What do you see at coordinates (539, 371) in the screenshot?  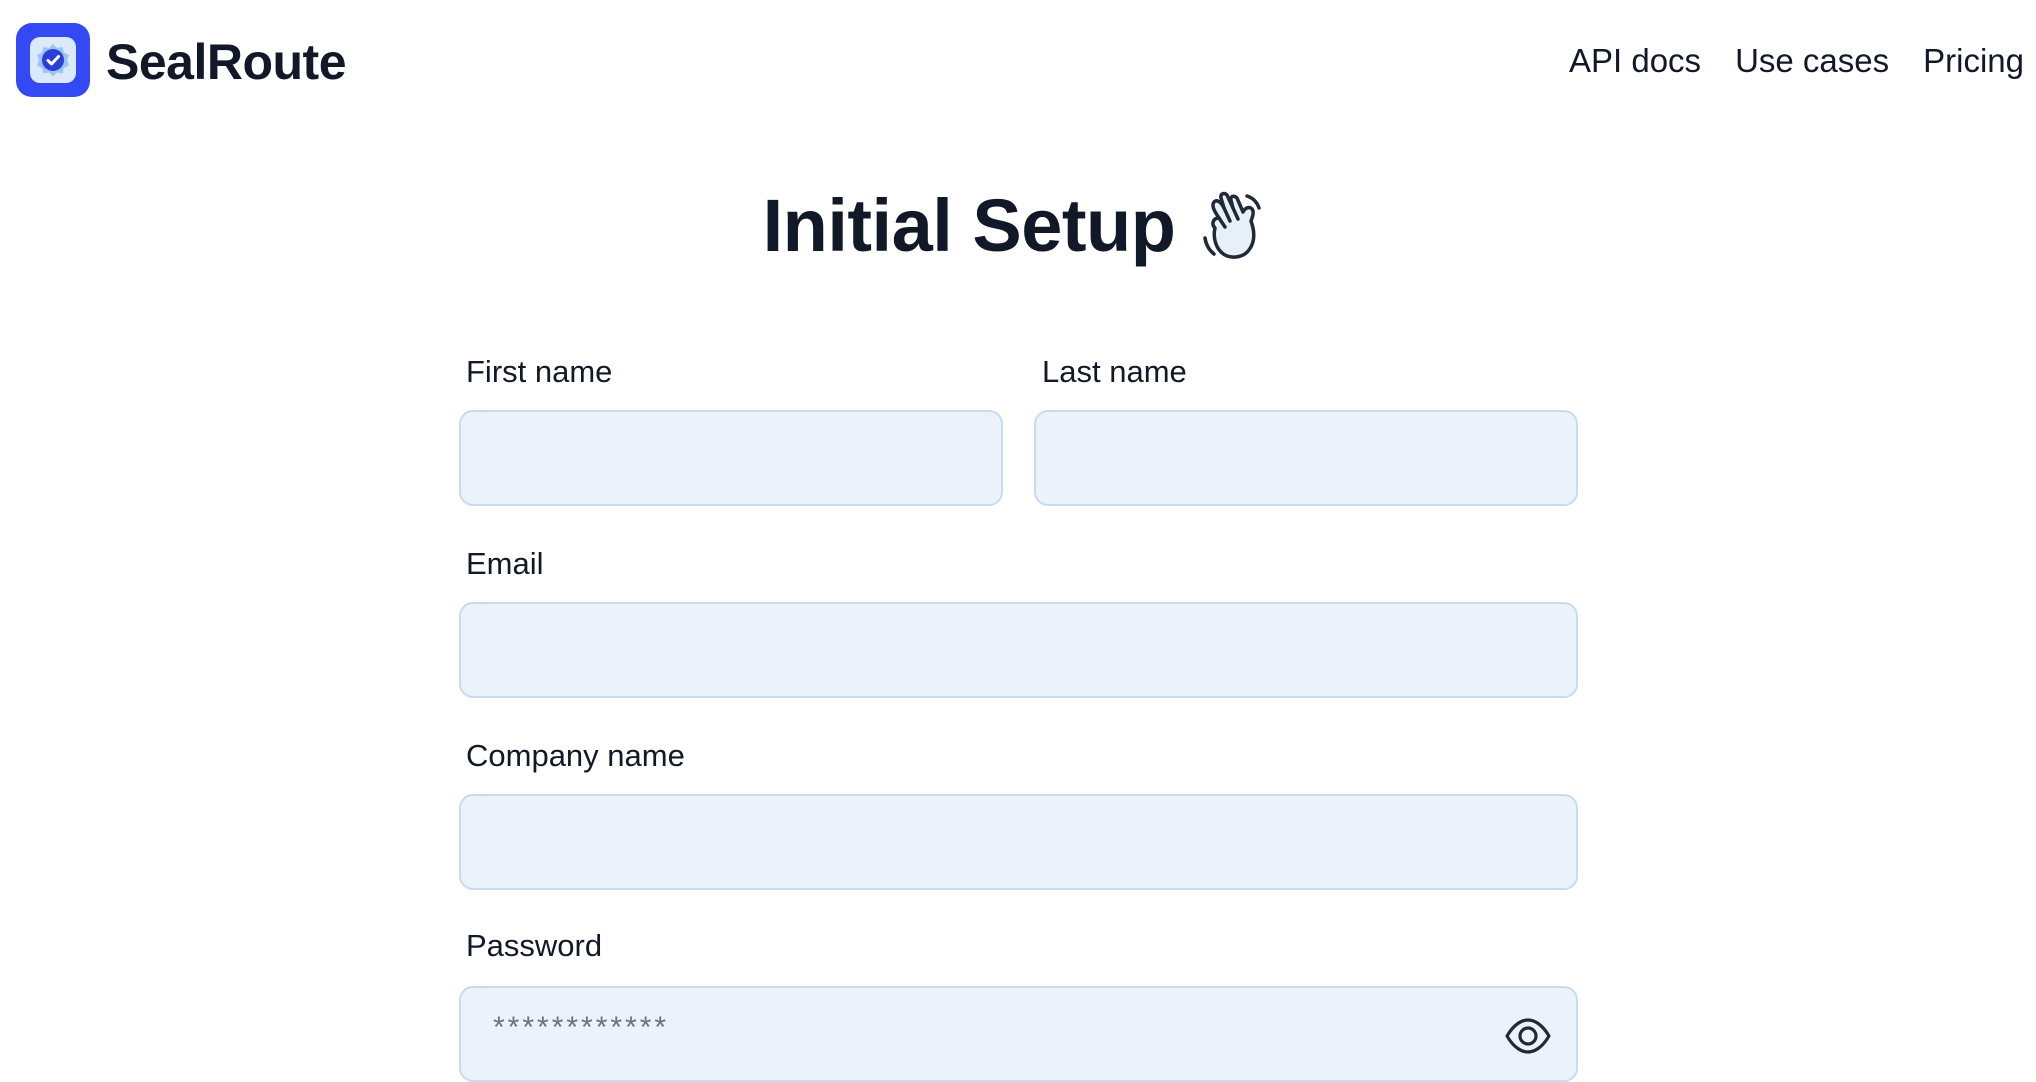 I see `first-name-label: First name` at bounding box center [539, 371].